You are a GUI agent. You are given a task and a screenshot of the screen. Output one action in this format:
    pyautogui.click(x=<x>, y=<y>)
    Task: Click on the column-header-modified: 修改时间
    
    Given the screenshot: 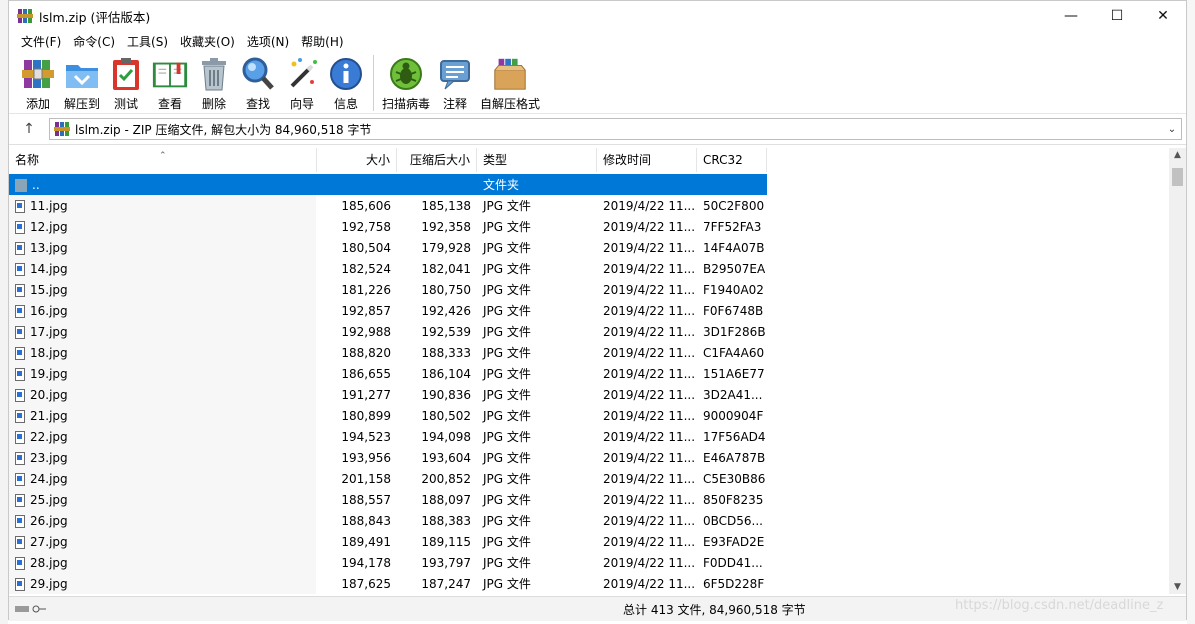 What is the action you would take?
    pyautogui.click(x=647, y=160)
    